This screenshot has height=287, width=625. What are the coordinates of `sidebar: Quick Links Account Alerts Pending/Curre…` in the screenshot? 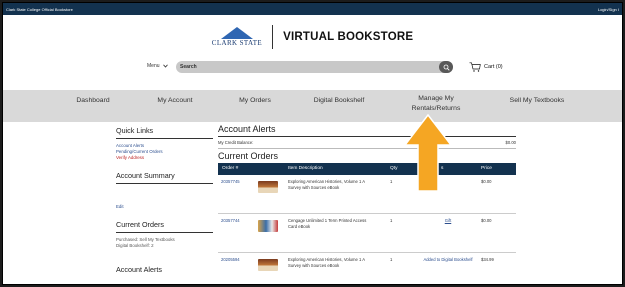 It's located at (164, 198).